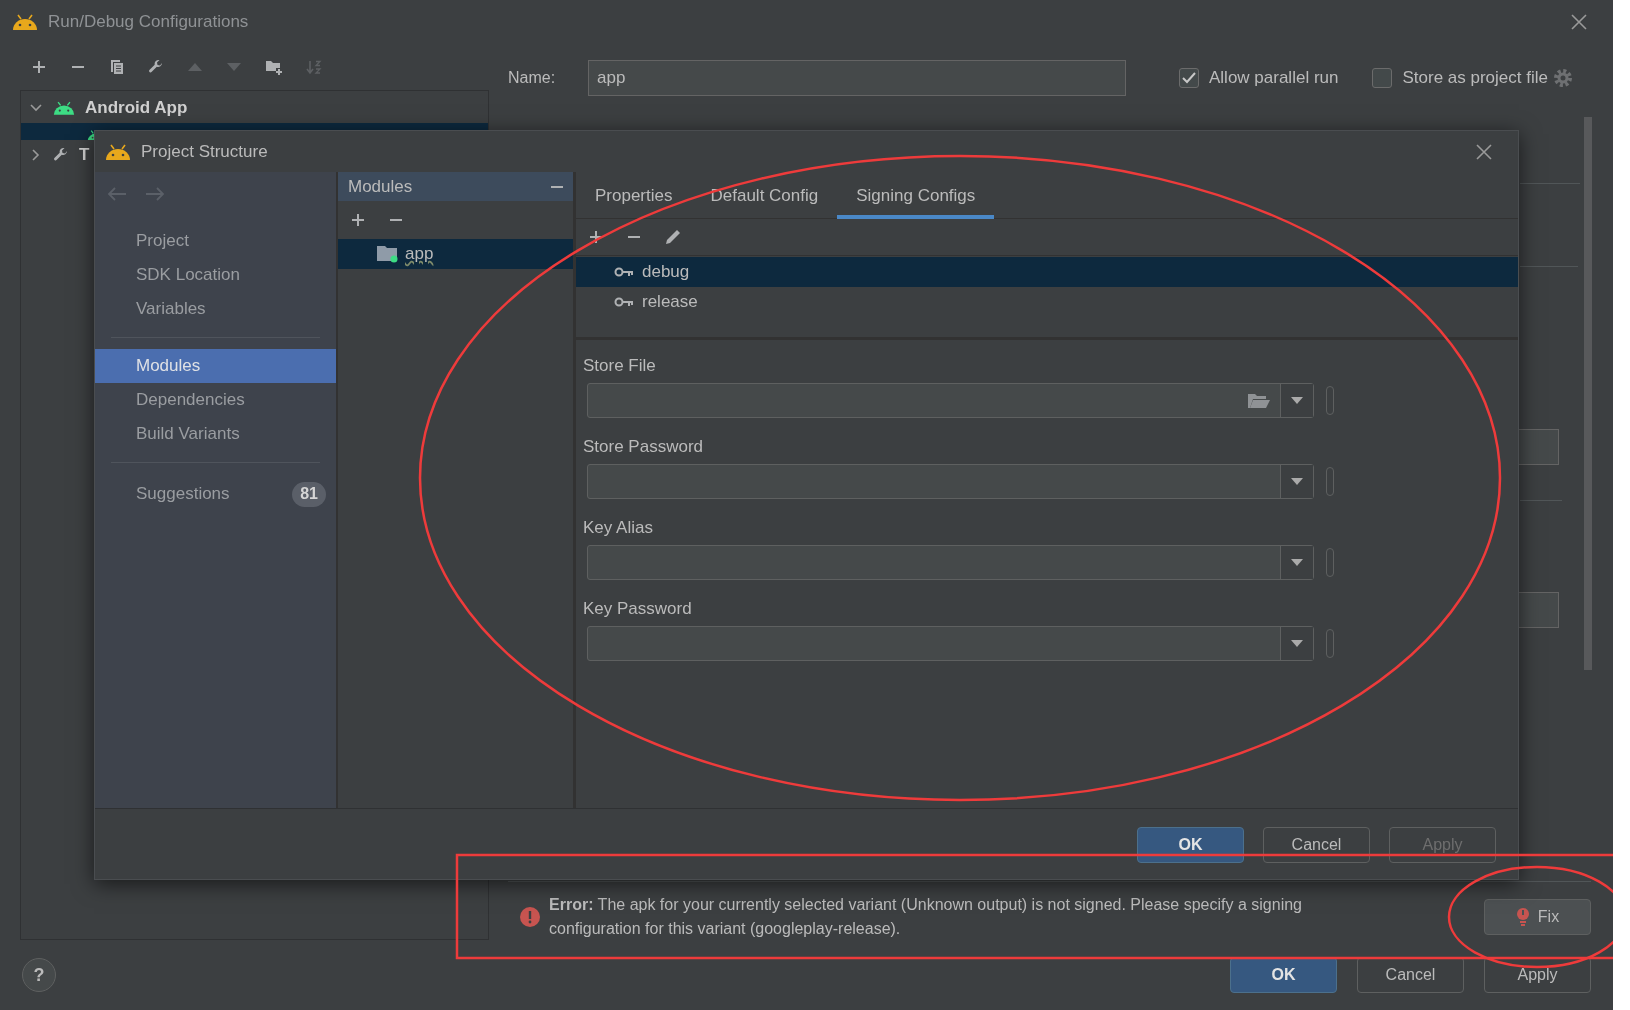 Image resolution: width=1630 pixels, height=1010 pixels. Describe the element at coordinates (1562, 78) in the screenshot. I see `gear-icon` at that location.